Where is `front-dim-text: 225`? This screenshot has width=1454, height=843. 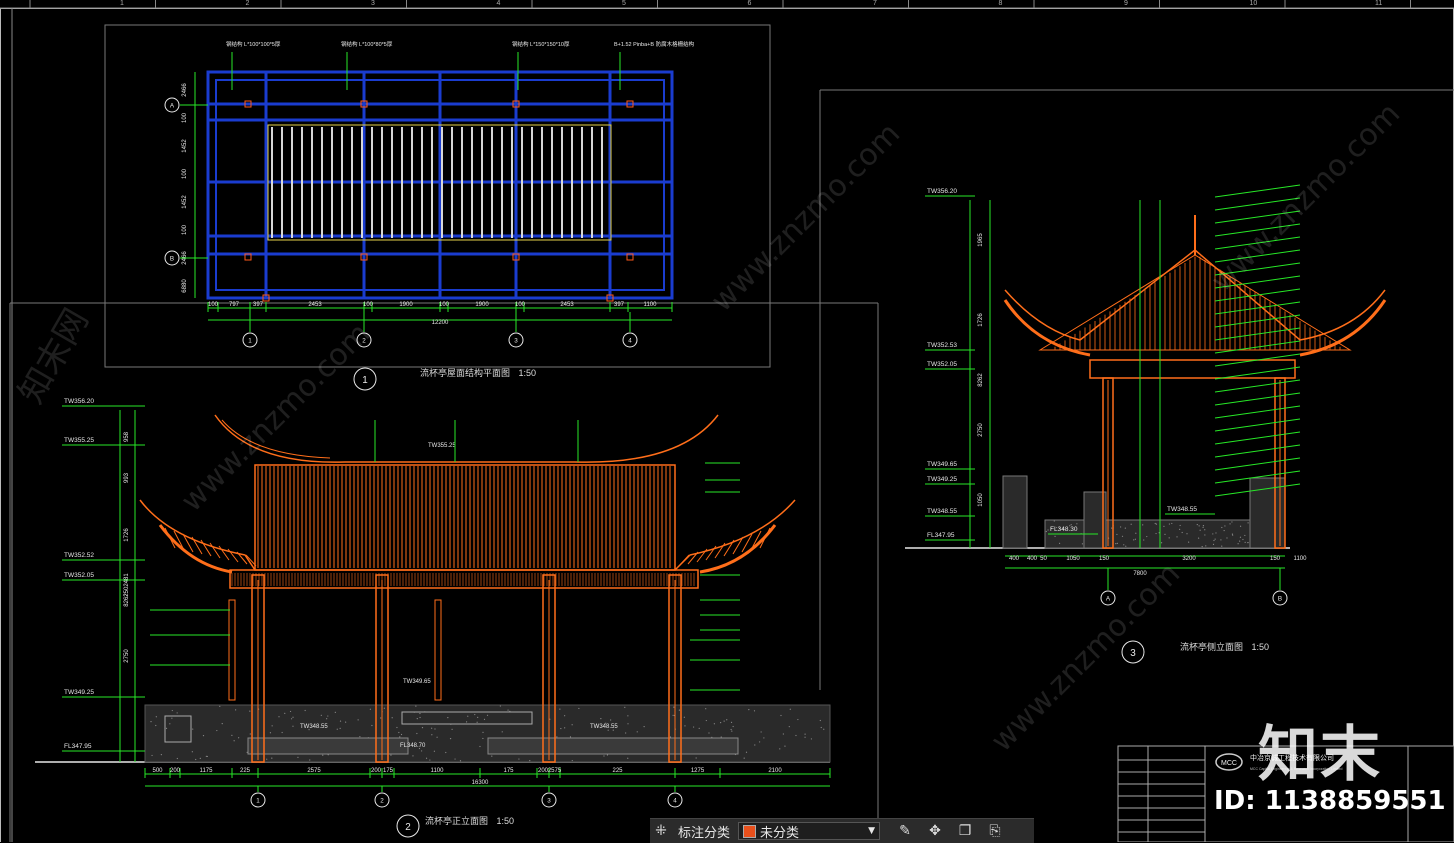 front-dim-text: 225 is located at coordinates (617, 771).